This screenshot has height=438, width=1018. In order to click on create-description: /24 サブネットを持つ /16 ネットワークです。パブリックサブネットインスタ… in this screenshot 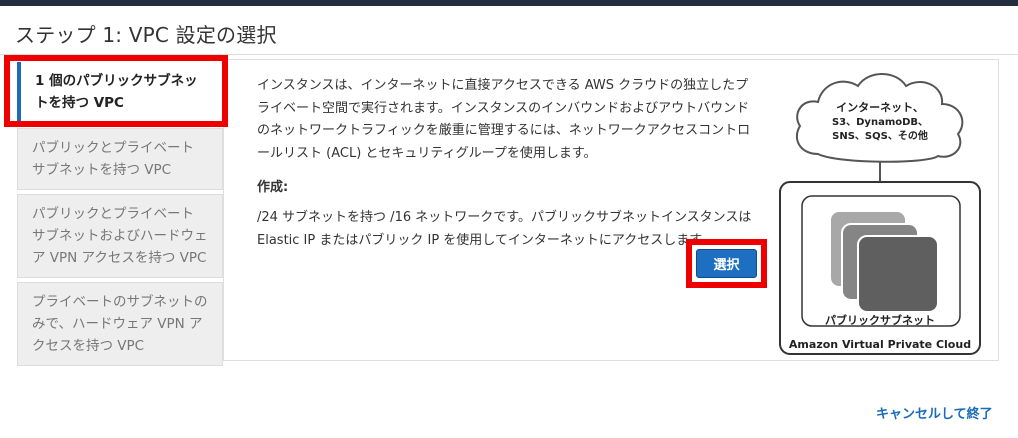, I will do `click(504, 229)`.